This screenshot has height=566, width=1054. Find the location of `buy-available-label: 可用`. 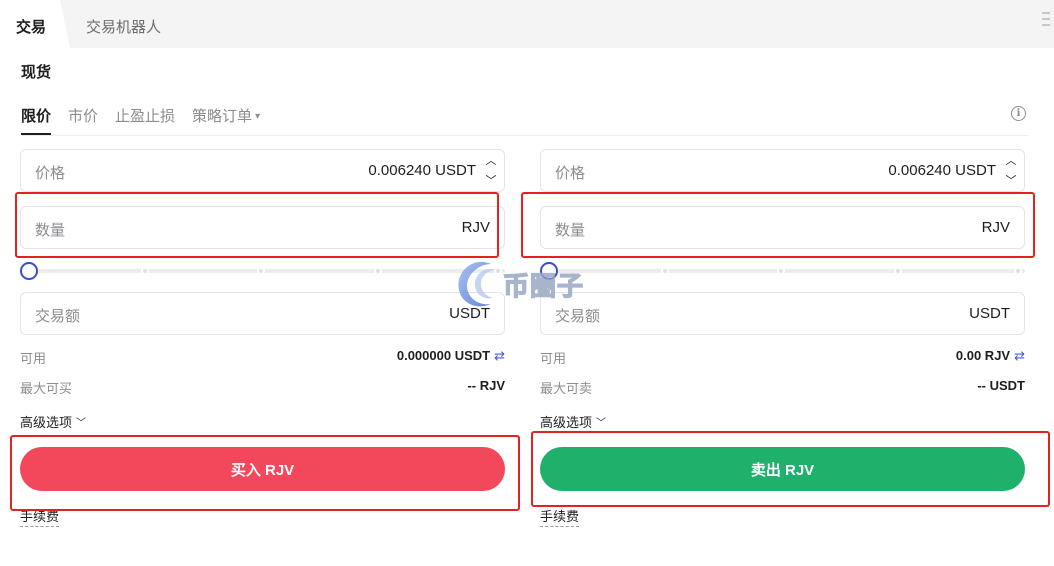

buy-available-label: 可用 is located at coordinates (33, 358).